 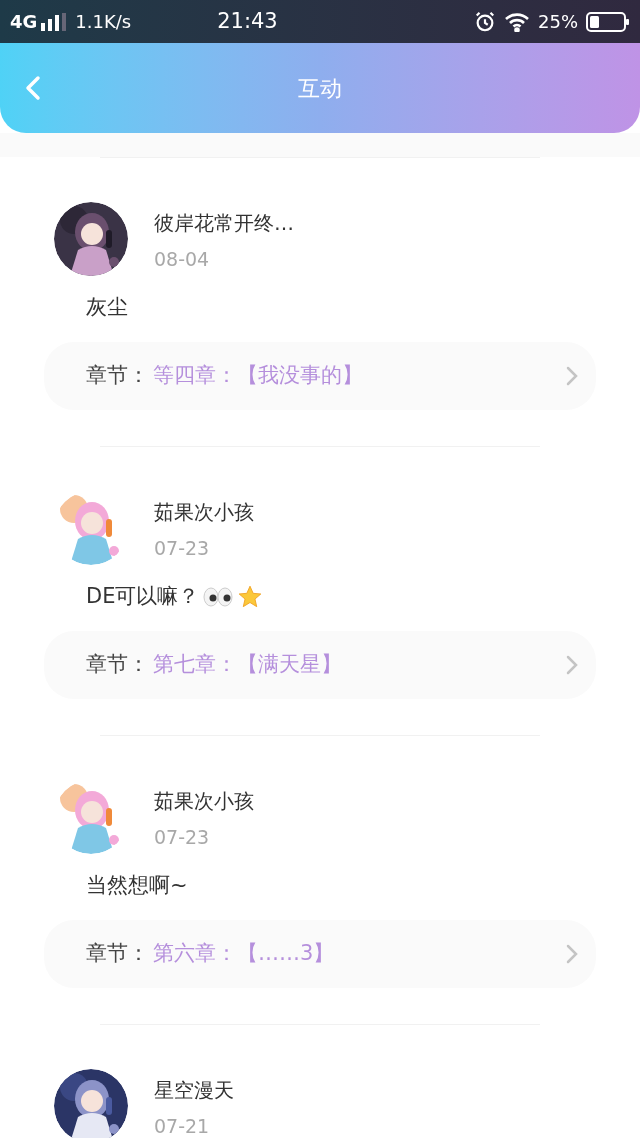 I want to click on wifi-icon, so click(x=517, y=21).